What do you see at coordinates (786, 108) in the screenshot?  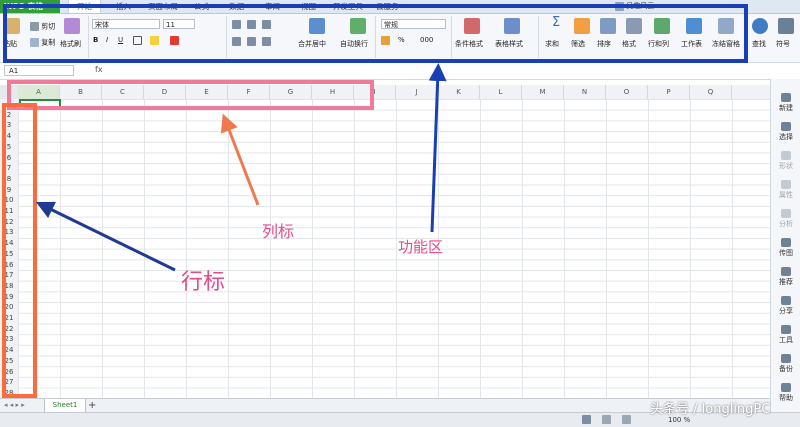 I see `right-pane-label: 新建` at bounding box center [786, 108].